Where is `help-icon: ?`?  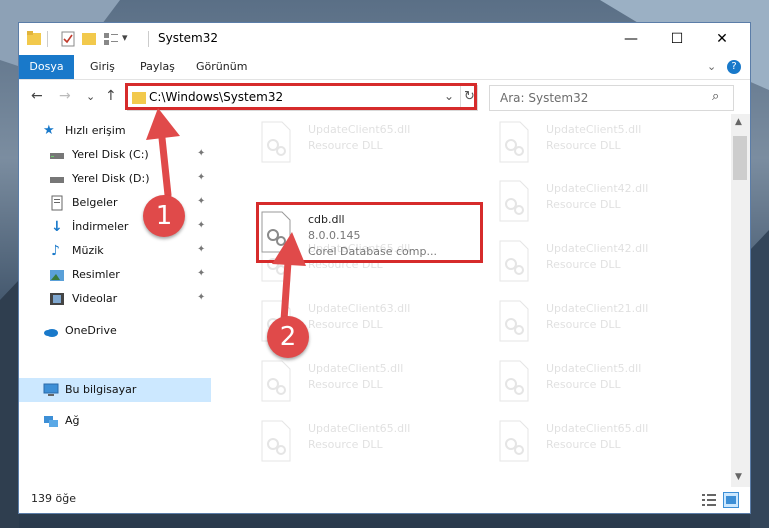 help-icon: ? is located at coordinates (734, 67).